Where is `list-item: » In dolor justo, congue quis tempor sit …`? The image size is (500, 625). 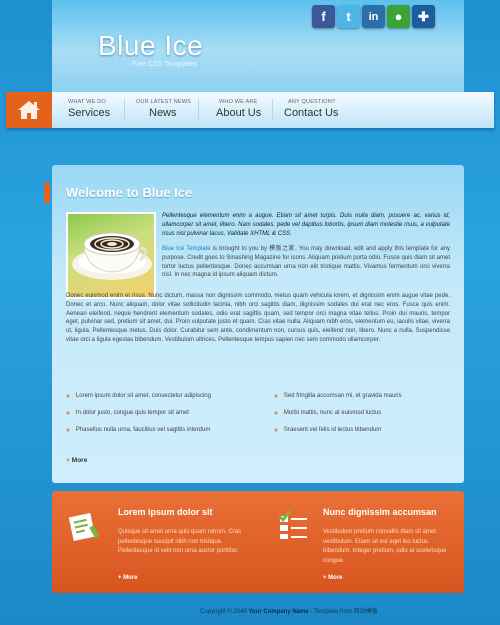
list-item: » In dolor justo, congue quis tempor sit … is located at coordinates (138, 418).